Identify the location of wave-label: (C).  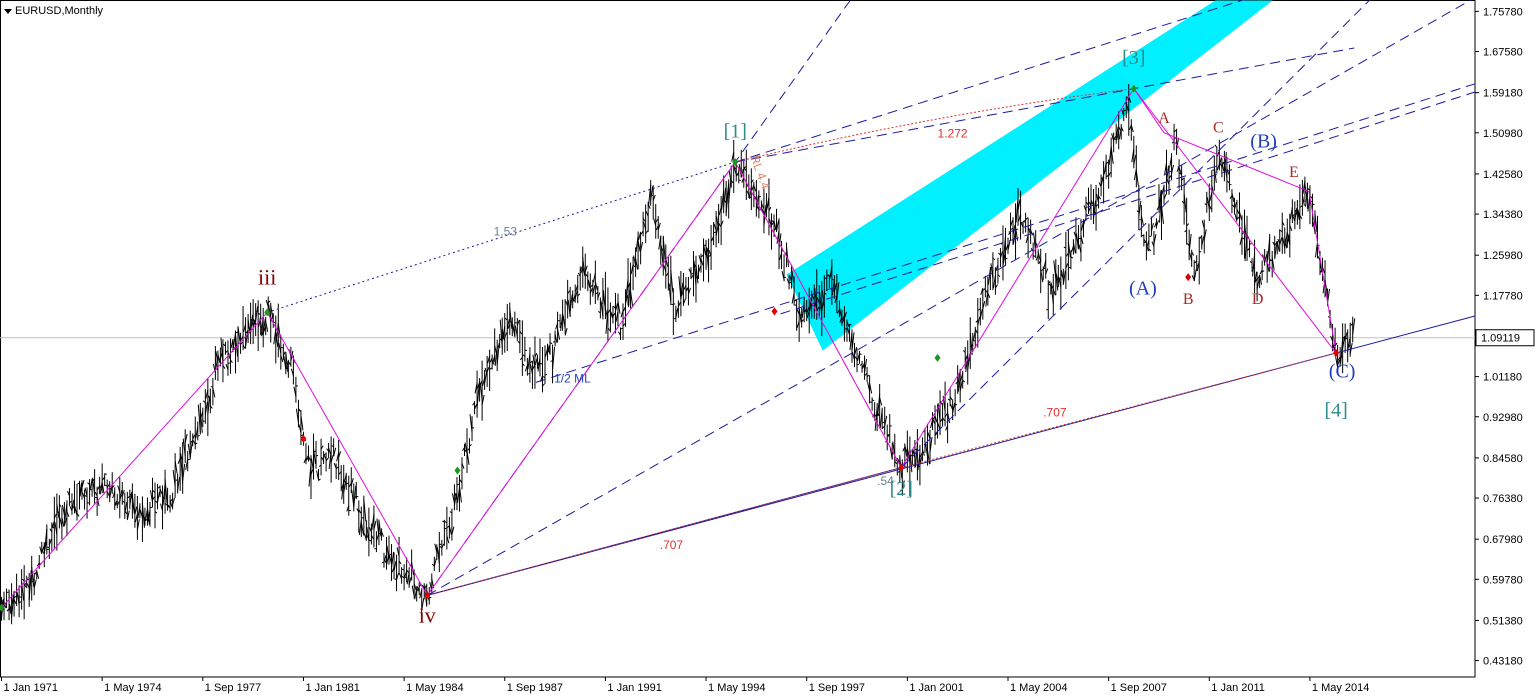
(1342, 371).